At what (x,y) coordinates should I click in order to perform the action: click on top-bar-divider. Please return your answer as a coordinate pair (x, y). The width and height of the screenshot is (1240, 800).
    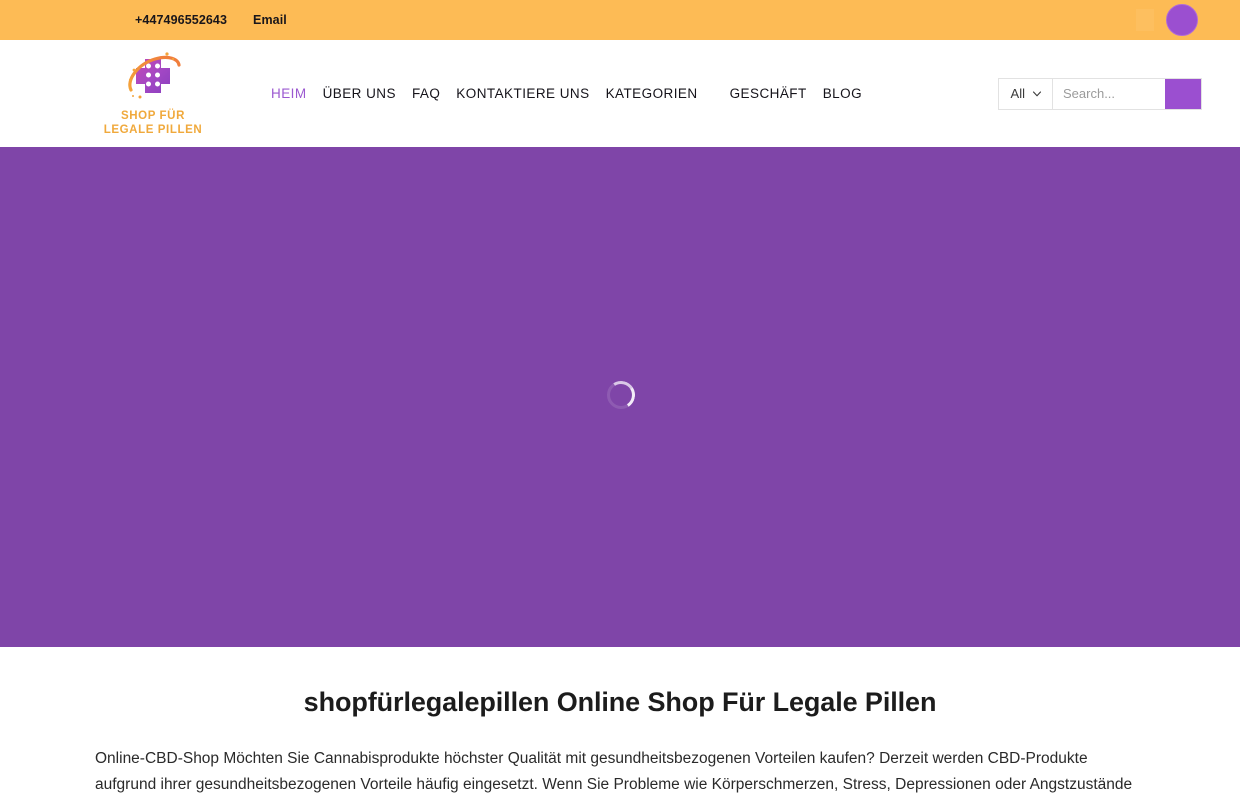
    Looking at the image, I should click on (1145, 20).